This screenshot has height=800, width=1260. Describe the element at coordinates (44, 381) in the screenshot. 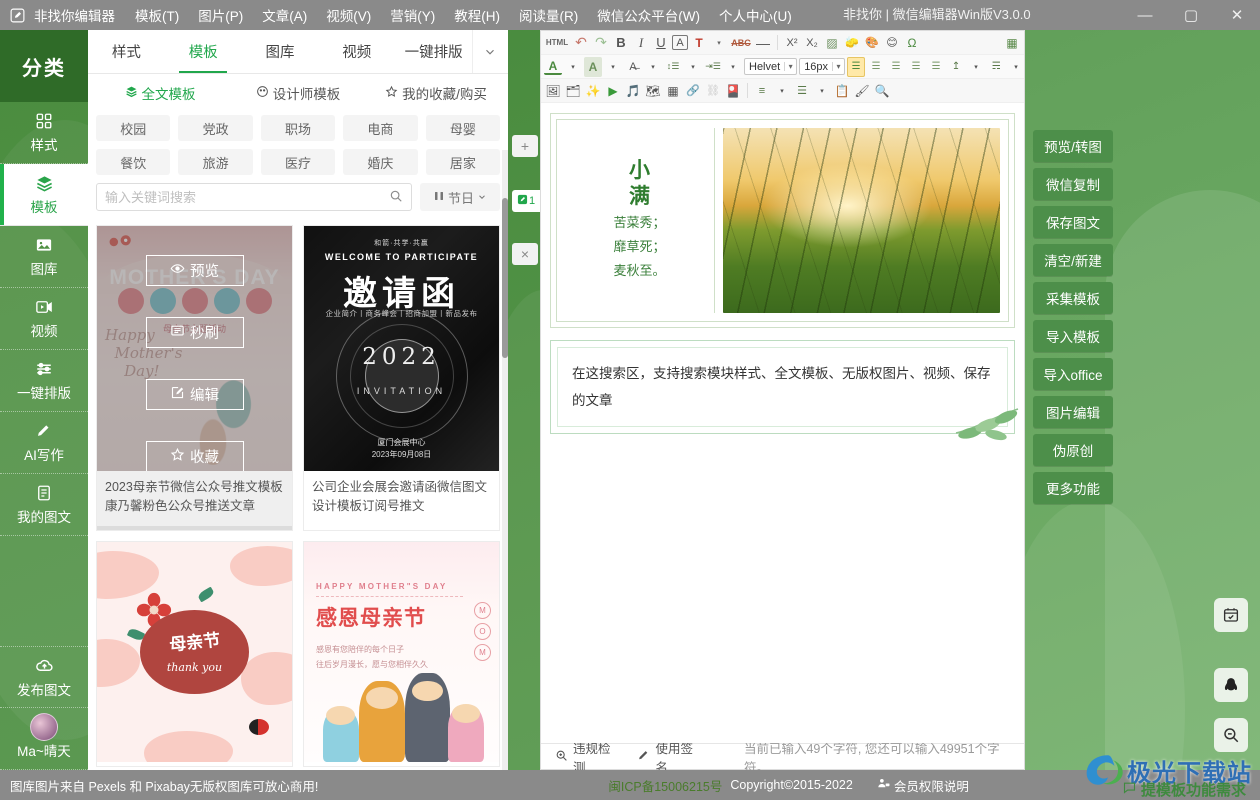

I see `sidebar-item-one-click-layout: 一键排版` at that location.